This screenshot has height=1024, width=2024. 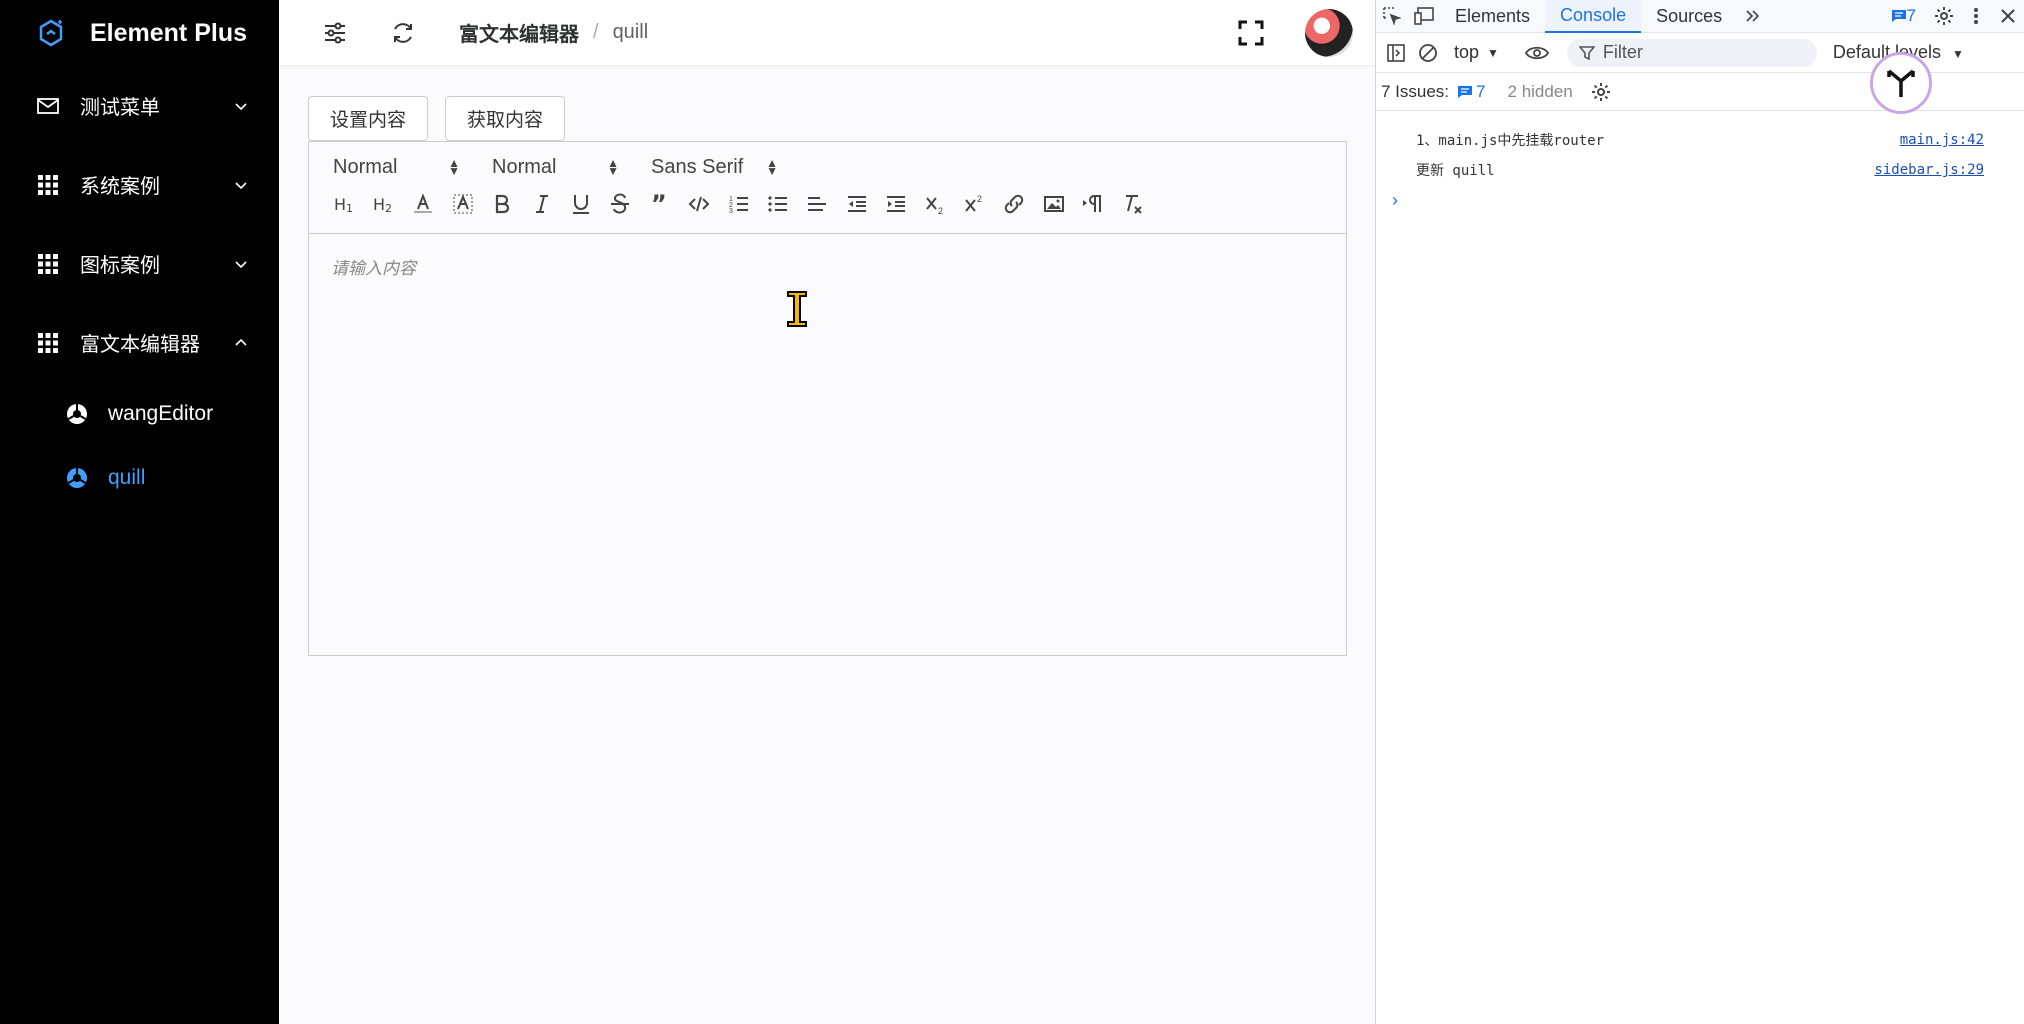 I want to click on underline-icon, so click(x=580, y=204).